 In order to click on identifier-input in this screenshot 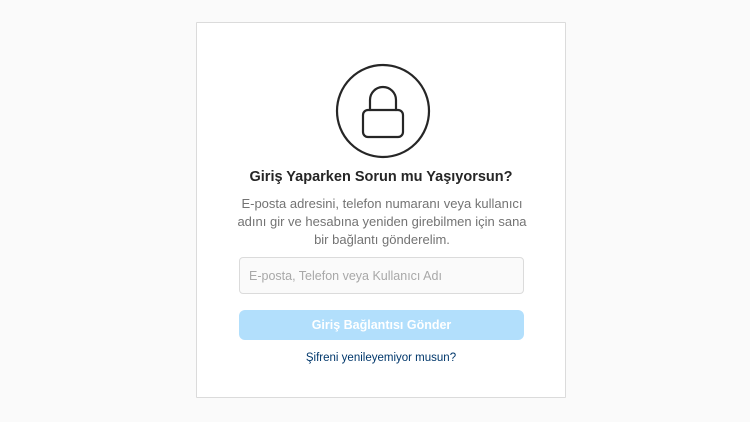, I will do `click(381, 275)`.